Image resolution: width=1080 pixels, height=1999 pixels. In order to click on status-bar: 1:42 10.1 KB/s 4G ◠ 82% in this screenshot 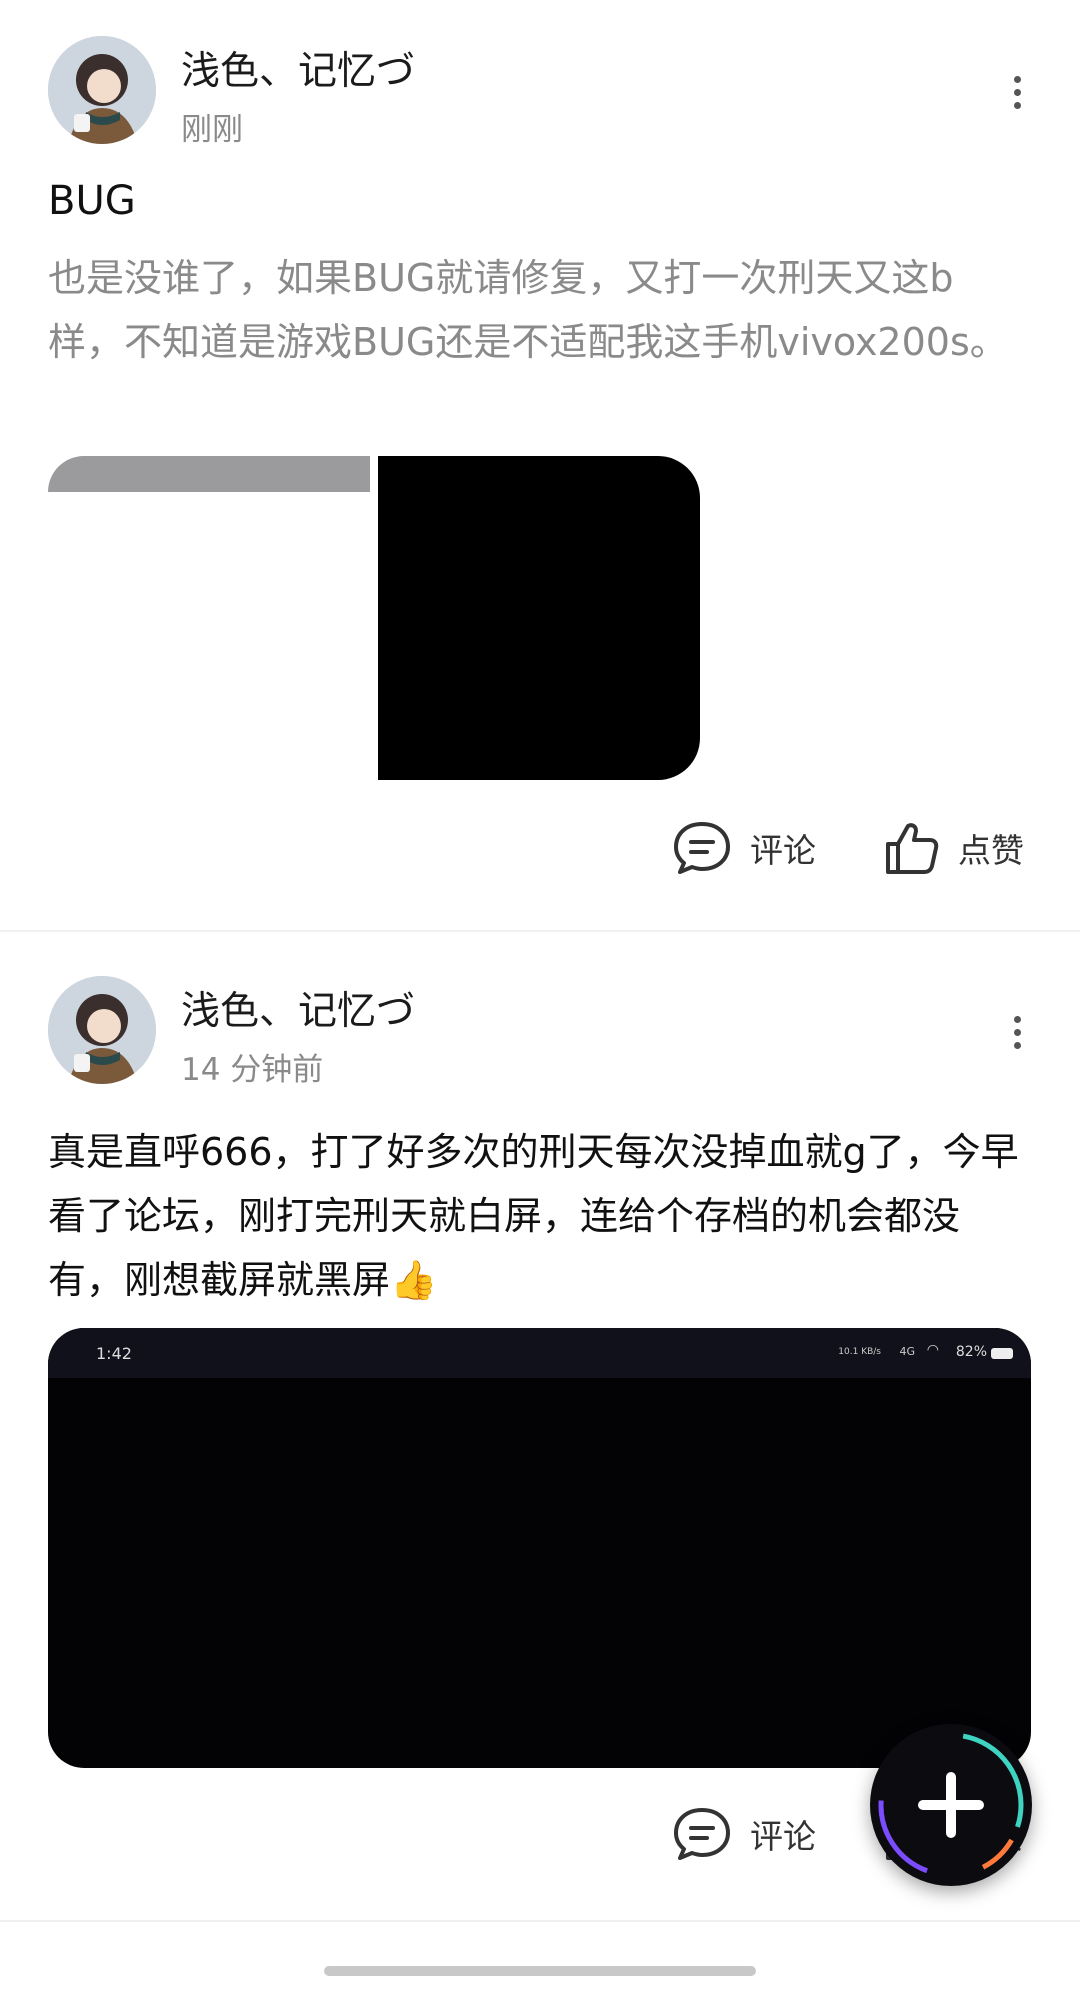, I will do `click(539, 1353)`.